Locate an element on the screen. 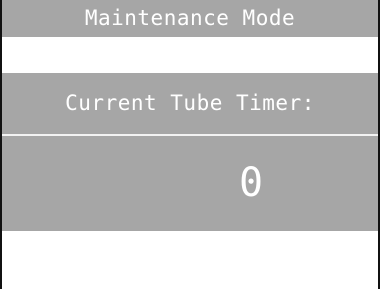 The width and height of the screenshot is (380, 289). page-title: Maintenance Mode is located at coordinates (190, 18).